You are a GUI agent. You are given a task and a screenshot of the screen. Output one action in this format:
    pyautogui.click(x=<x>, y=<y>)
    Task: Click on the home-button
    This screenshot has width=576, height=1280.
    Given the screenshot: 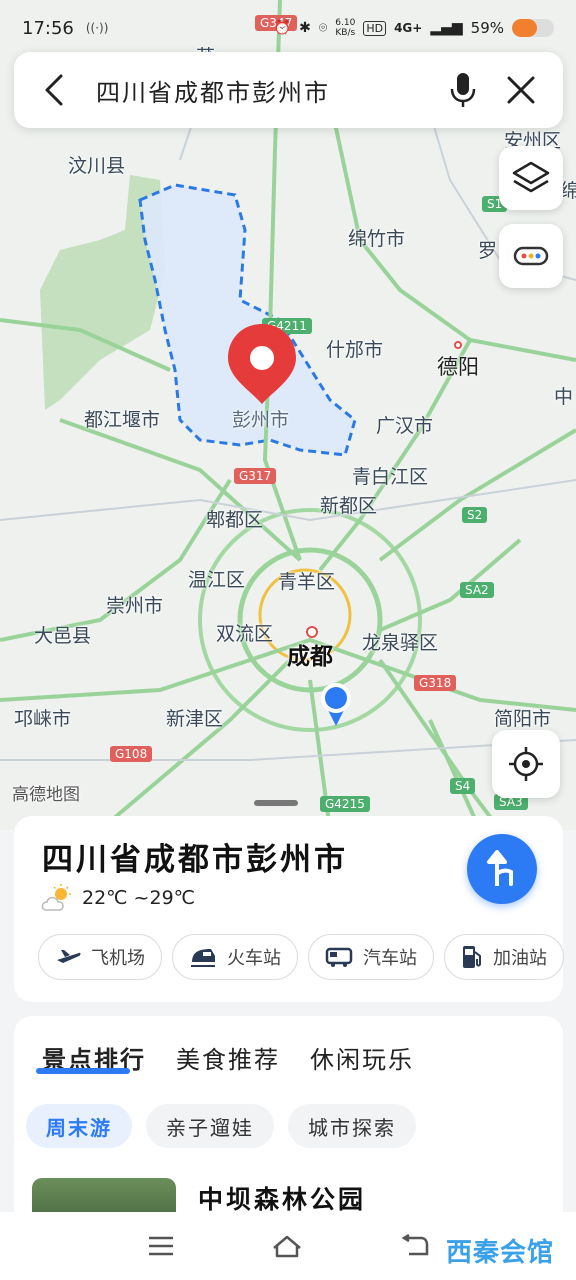 What is the action you would take?
    pyautogui.click(x=287, y=1246)
    